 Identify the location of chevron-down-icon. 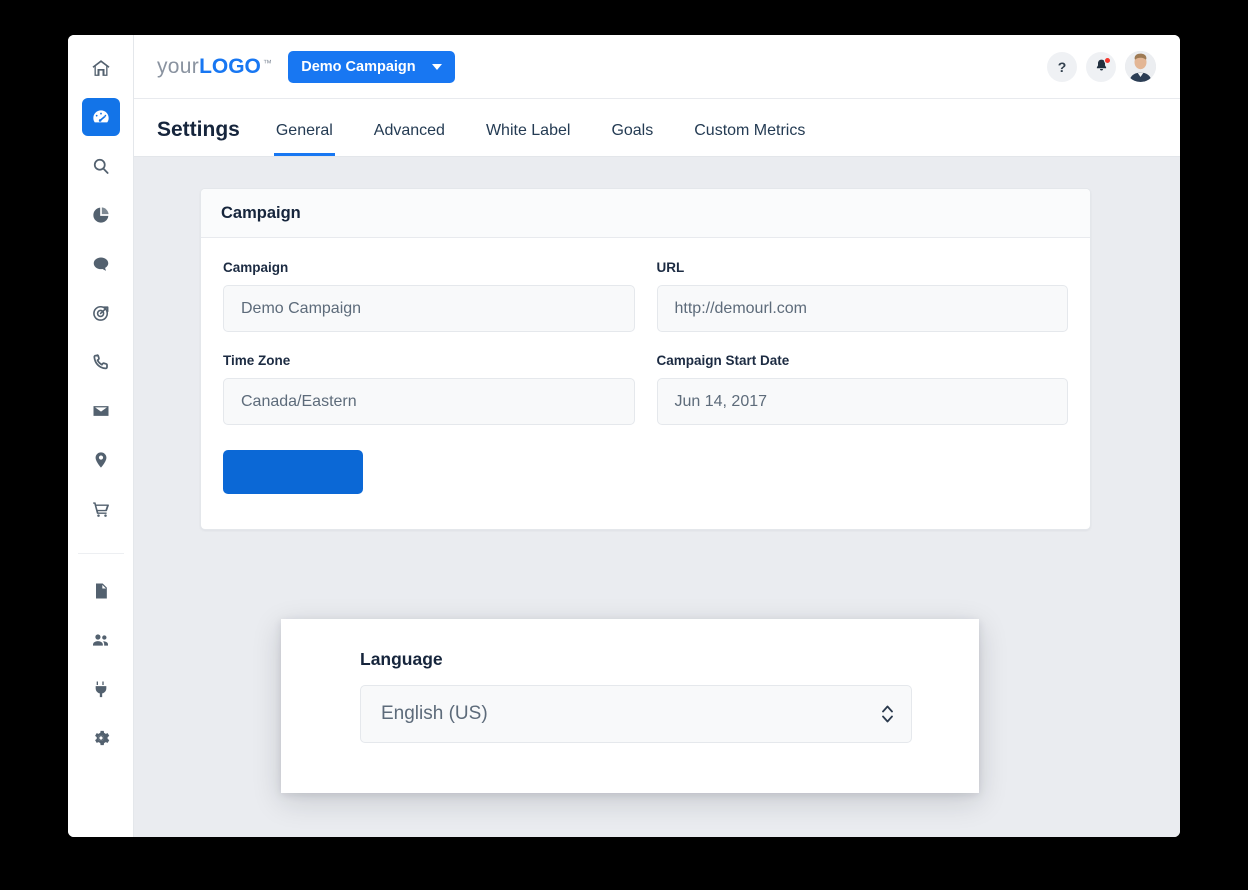
(436, 66).